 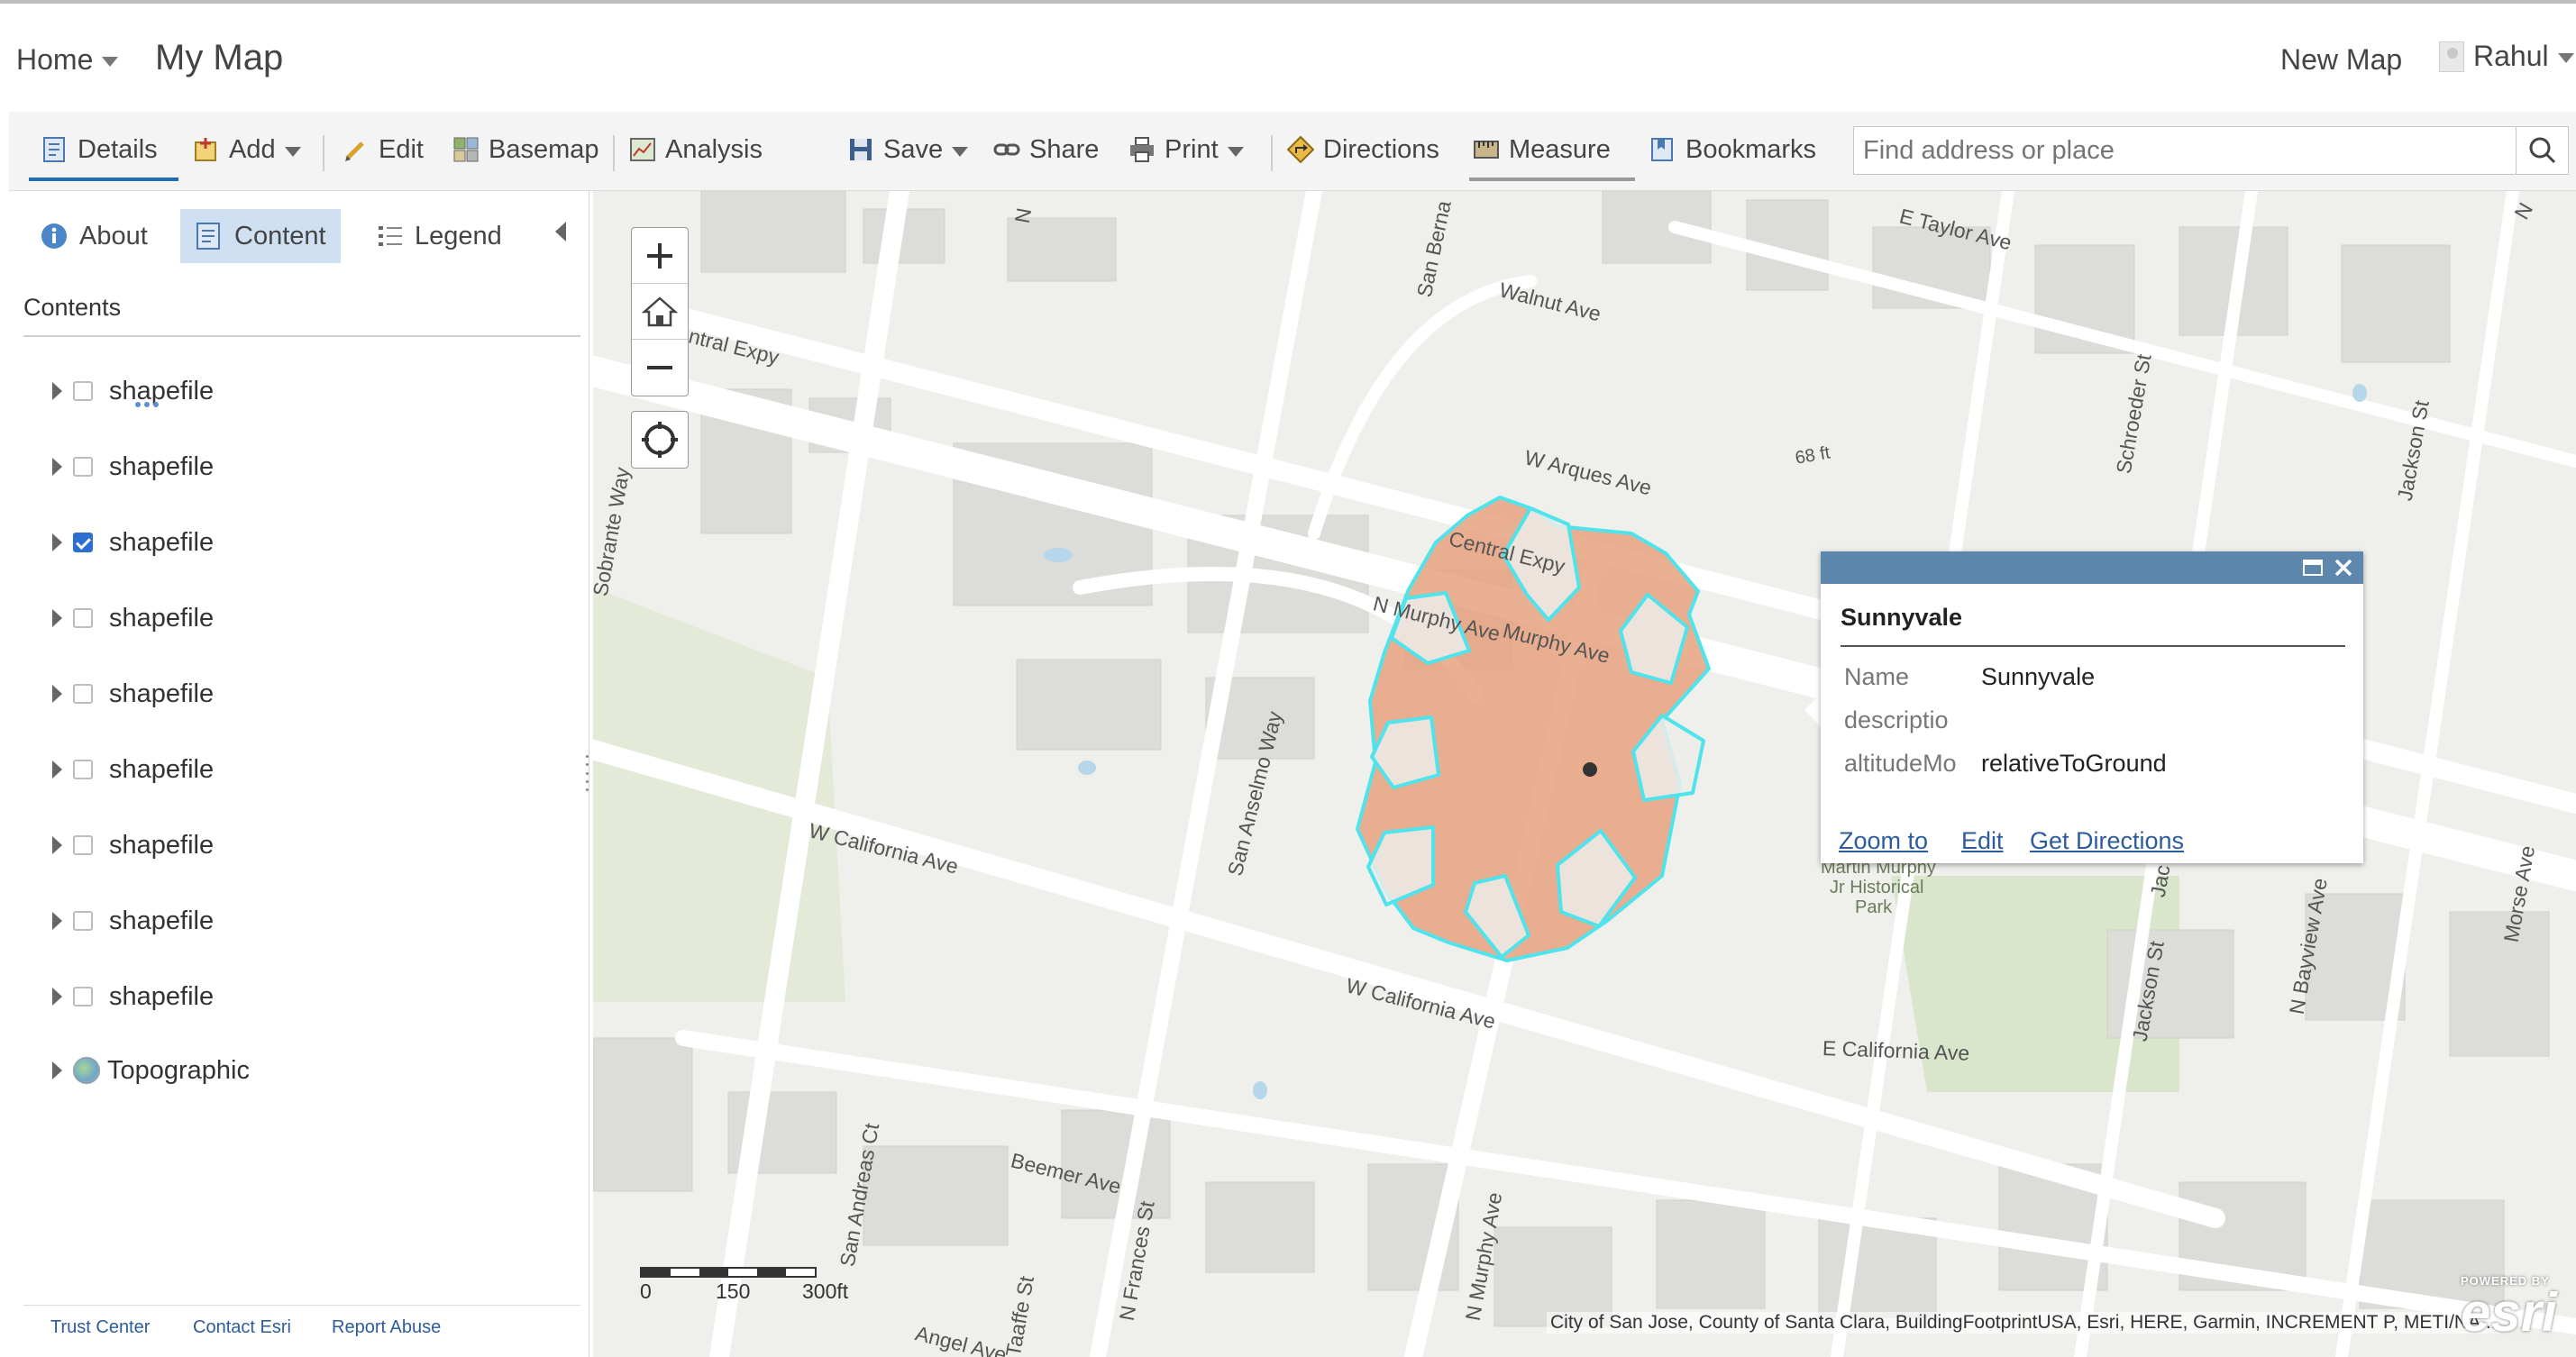 What do you see at coordinates (2074, 763) in the screenshot?
I see `attribute-value: relativeToGround` at bounding box center [2074, 763].